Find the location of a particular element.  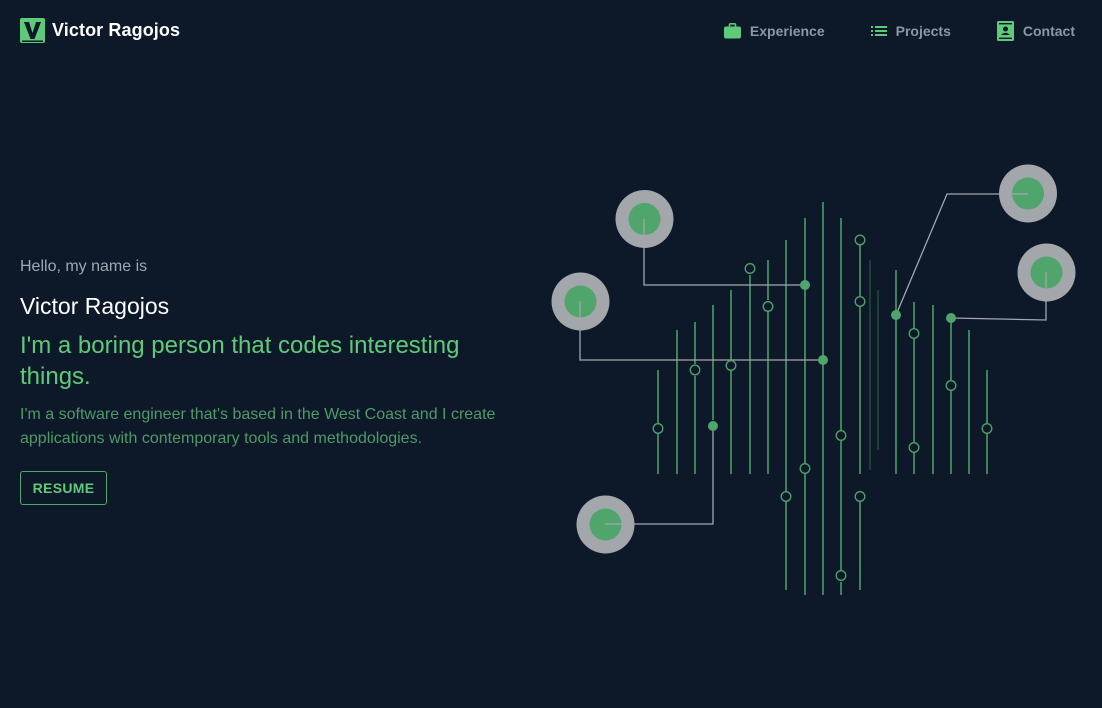

nav-experience-label: Experience is located at coordinates (787, 31).